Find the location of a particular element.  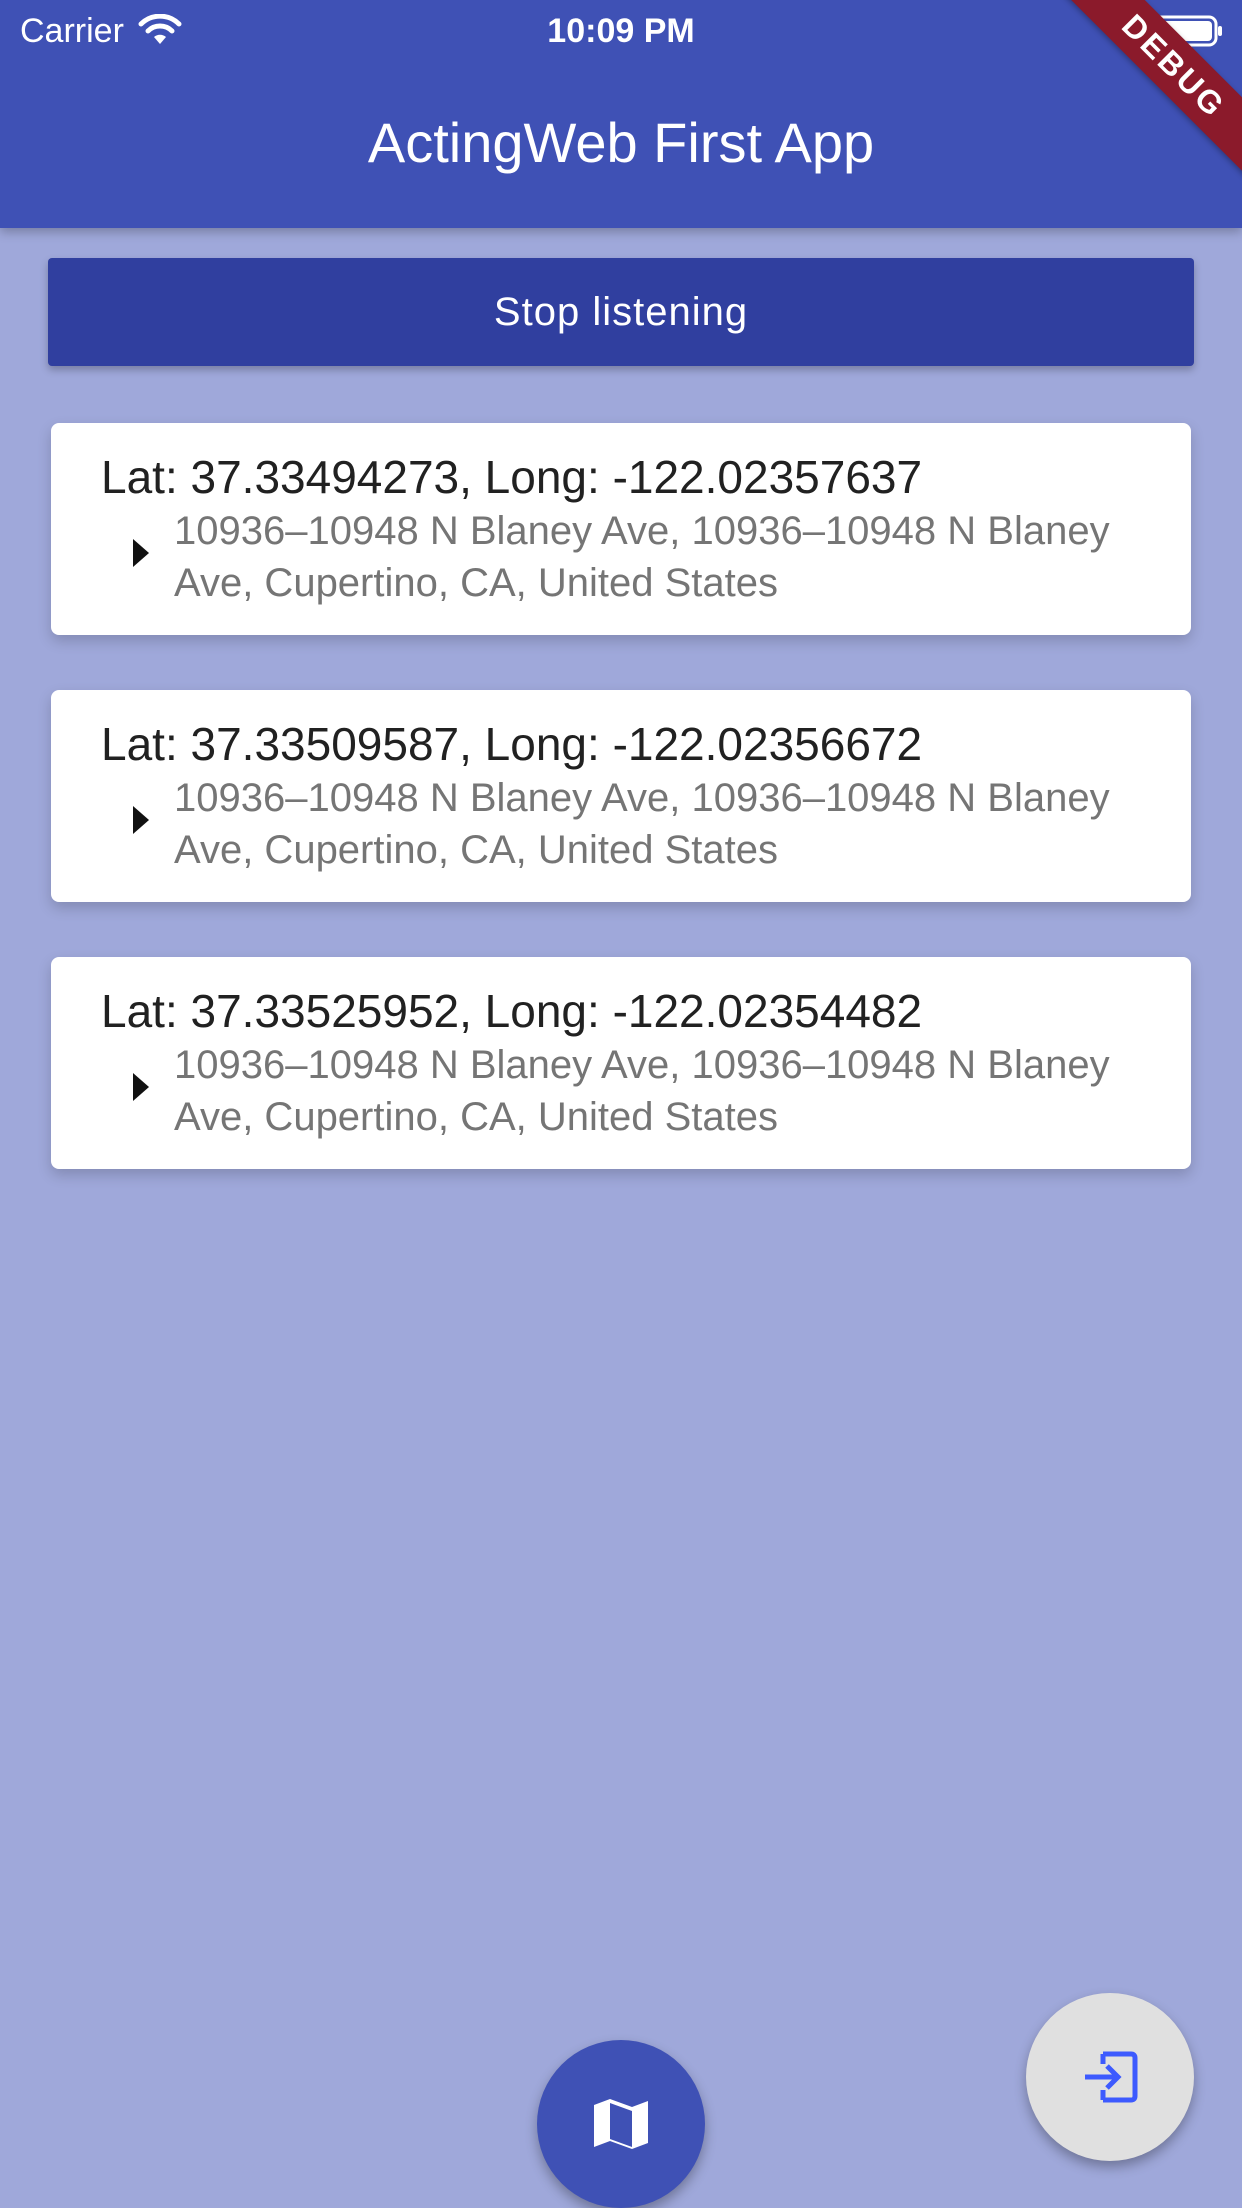

stop-listening-button: Stop listening is located at coordinates (621, 312).